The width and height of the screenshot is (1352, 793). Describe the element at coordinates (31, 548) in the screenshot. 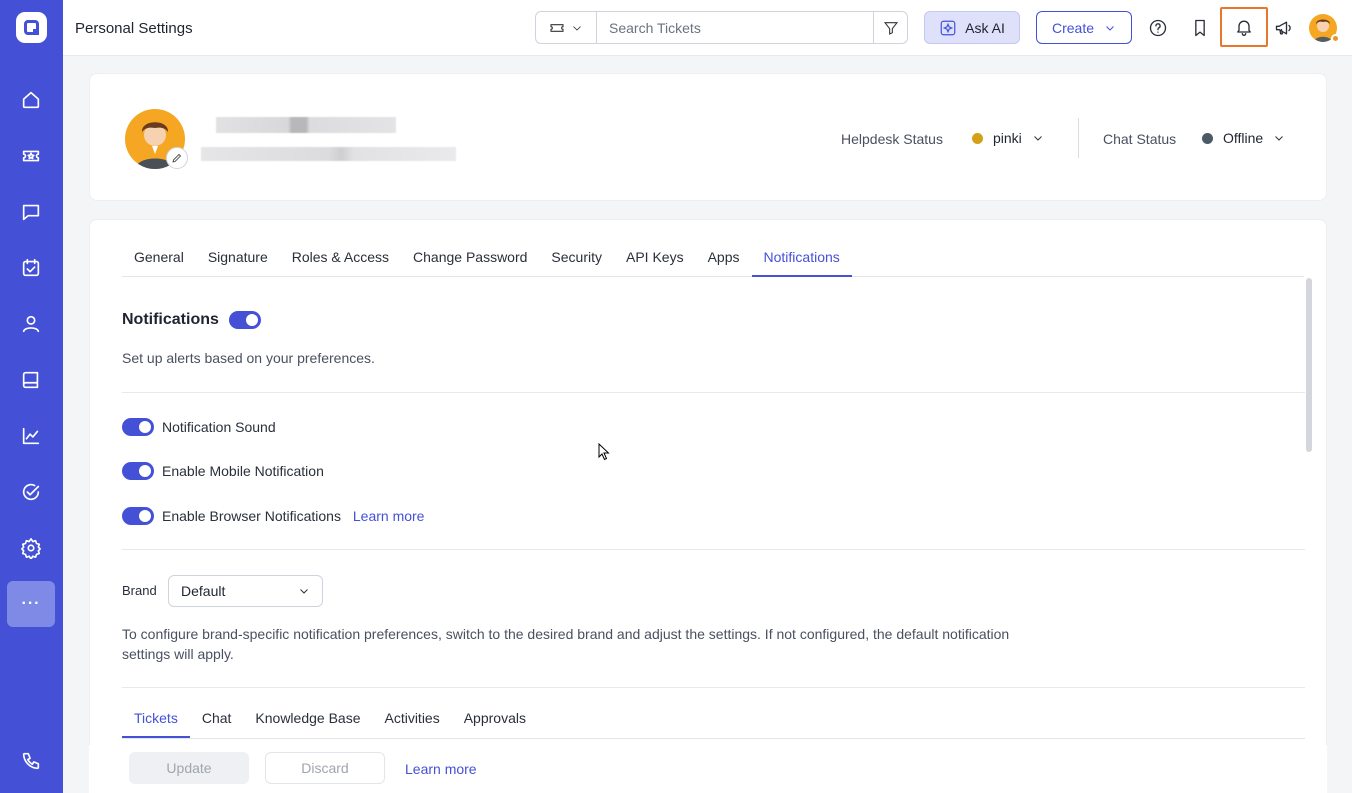

I see `gear-icon` at that location.